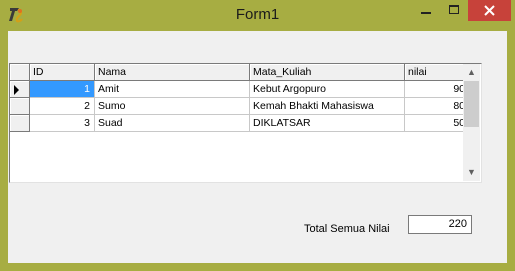 The width and height of the screenshot is (515, 271). I want to click on maximize-button, so click(454, 10).